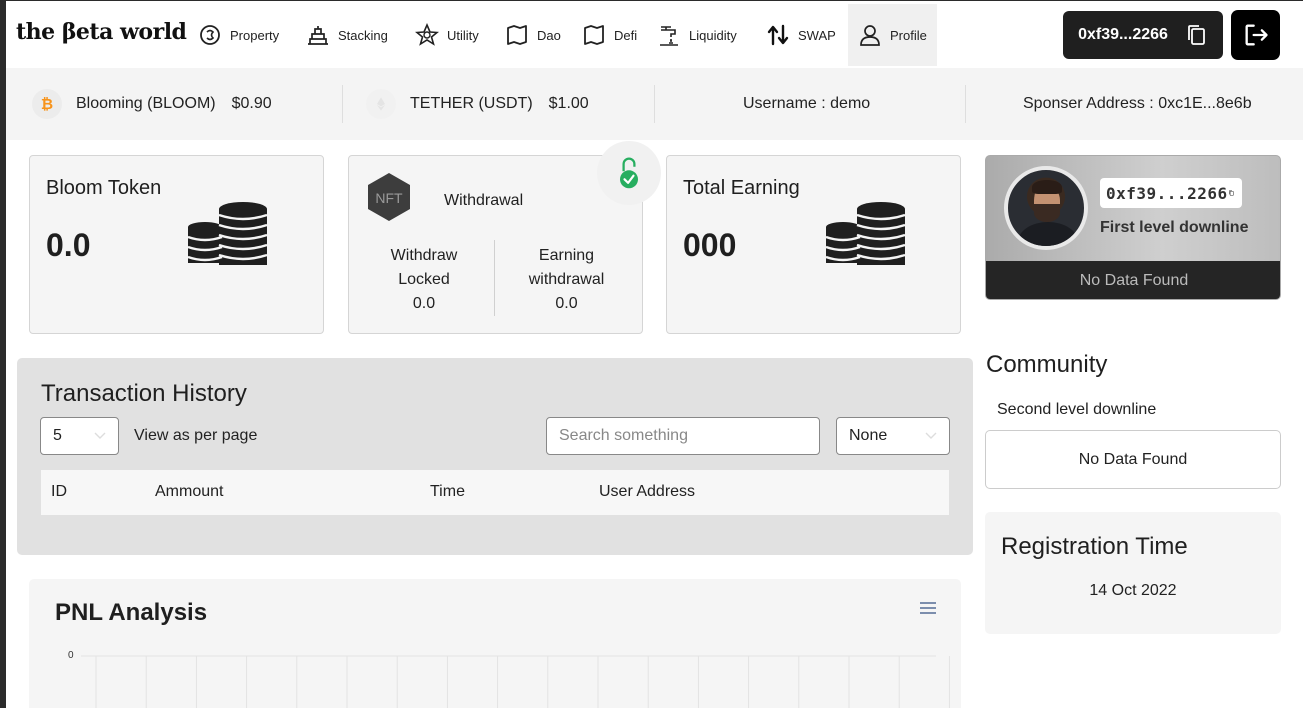 This screenshot has width=1303, height=708. I want to click on logout-icon, so click(1256, 35).